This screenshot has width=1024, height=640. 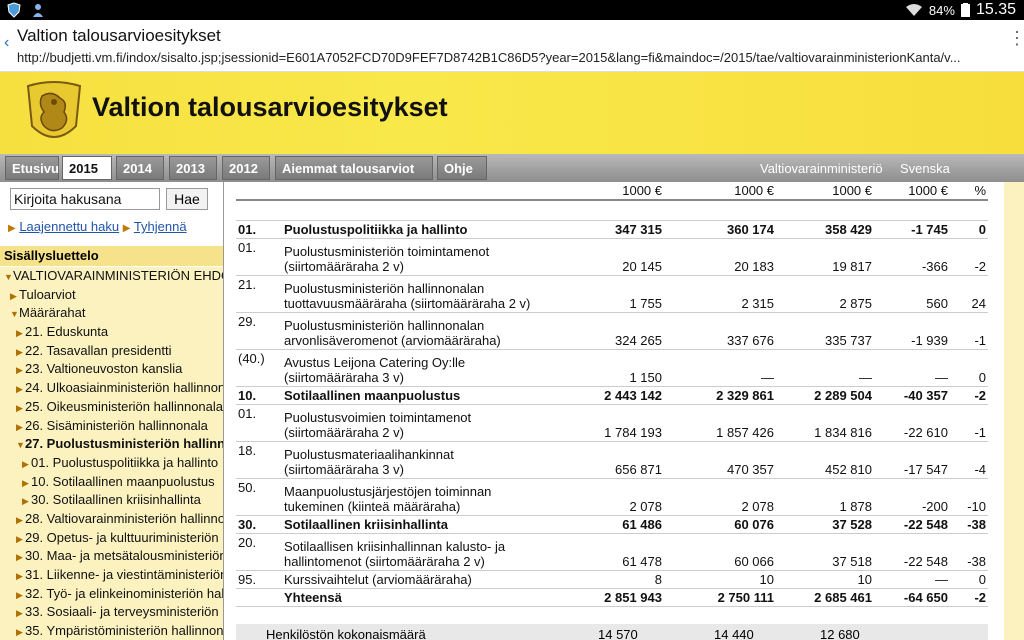 What do you see at coordinates (259, 294) in the screenshot?
I see `row-code: 21.` at bounding box center [259, 294].